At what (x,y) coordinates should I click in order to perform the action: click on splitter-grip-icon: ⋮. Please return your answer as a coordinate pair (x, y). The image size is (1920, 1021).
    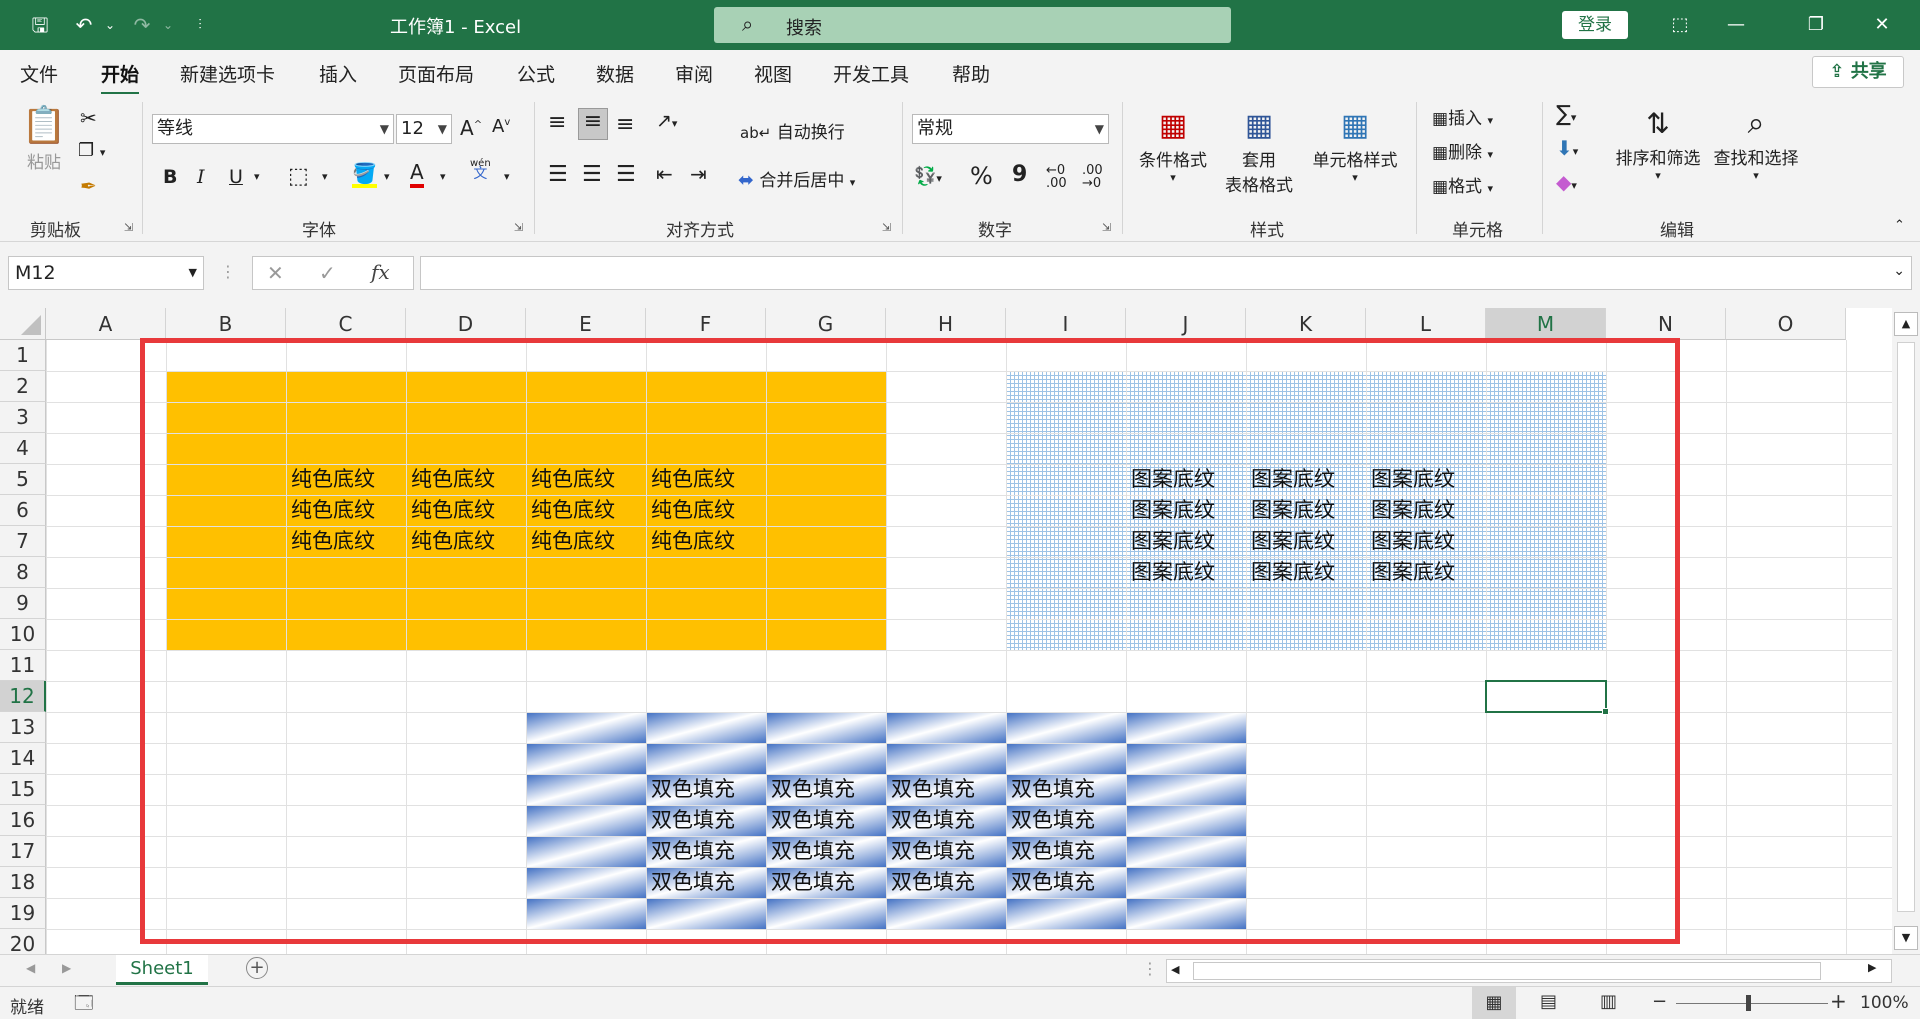
    Looking at the image, I should click on (1150, 968).